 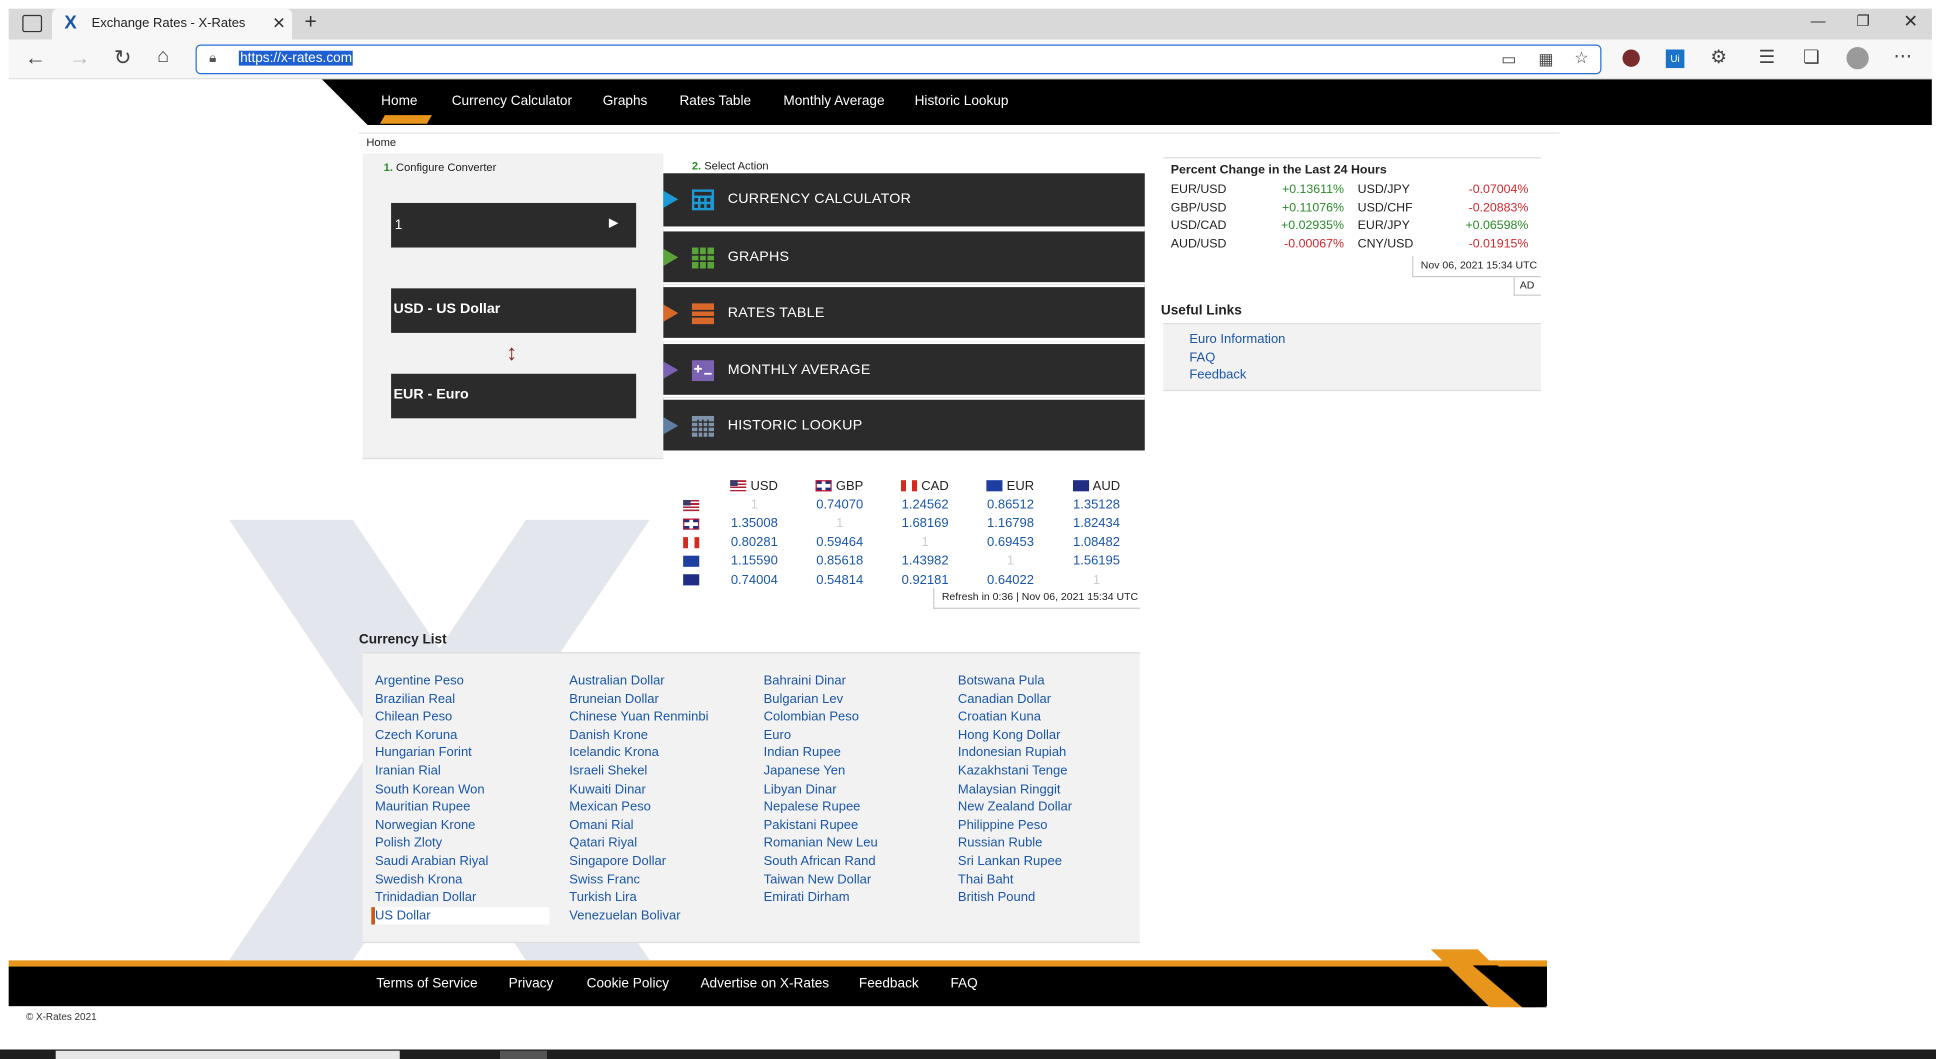 I want to click on minimize-icon: —, so click(x=1818, y=20).